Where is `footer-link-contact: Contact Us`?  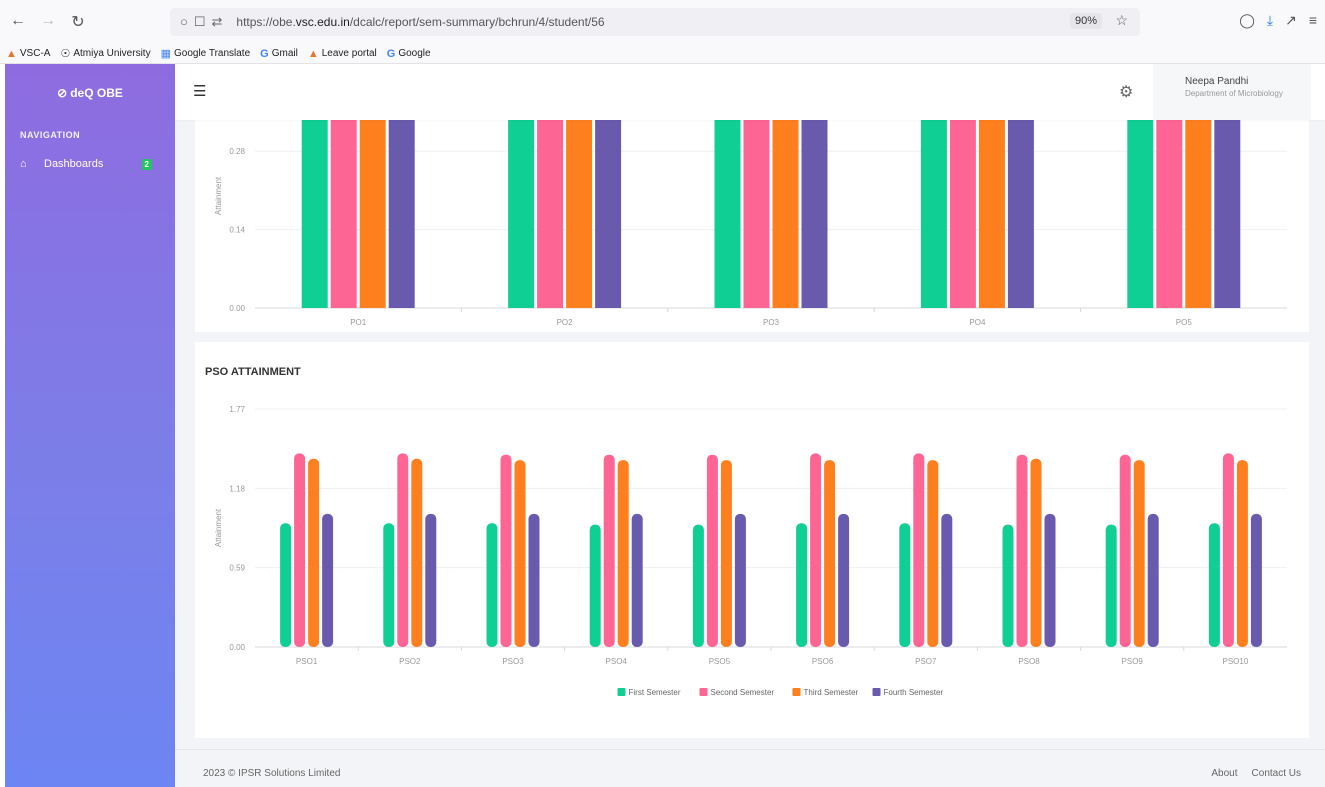 footer-link-contact: Contact Us is located at coordinates (1276, 773).